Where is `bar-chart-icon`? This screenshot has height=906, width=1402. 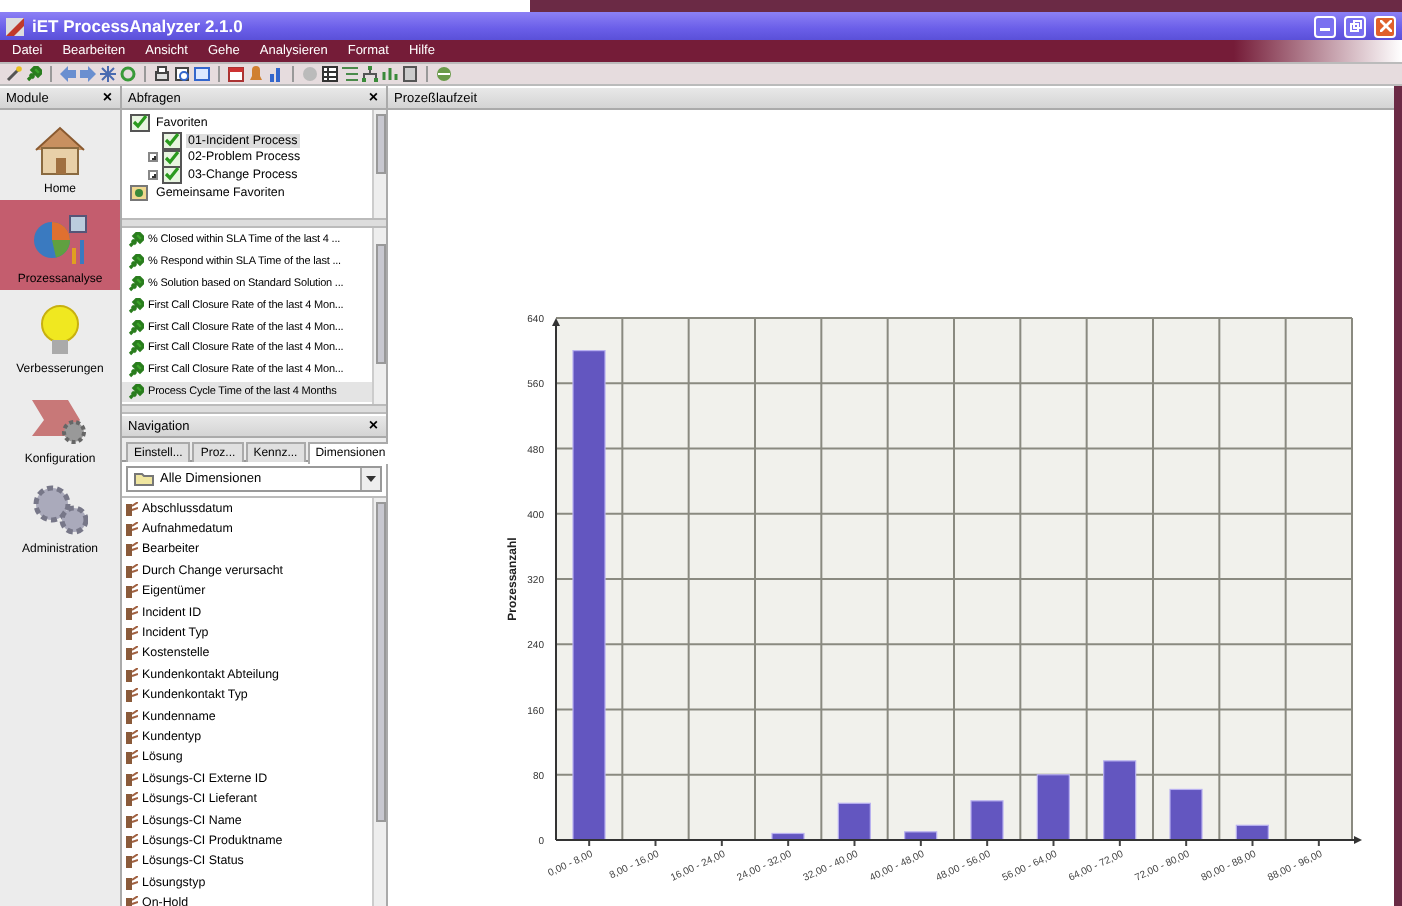
bar-chart-icon is located at coordinates (276, 74).